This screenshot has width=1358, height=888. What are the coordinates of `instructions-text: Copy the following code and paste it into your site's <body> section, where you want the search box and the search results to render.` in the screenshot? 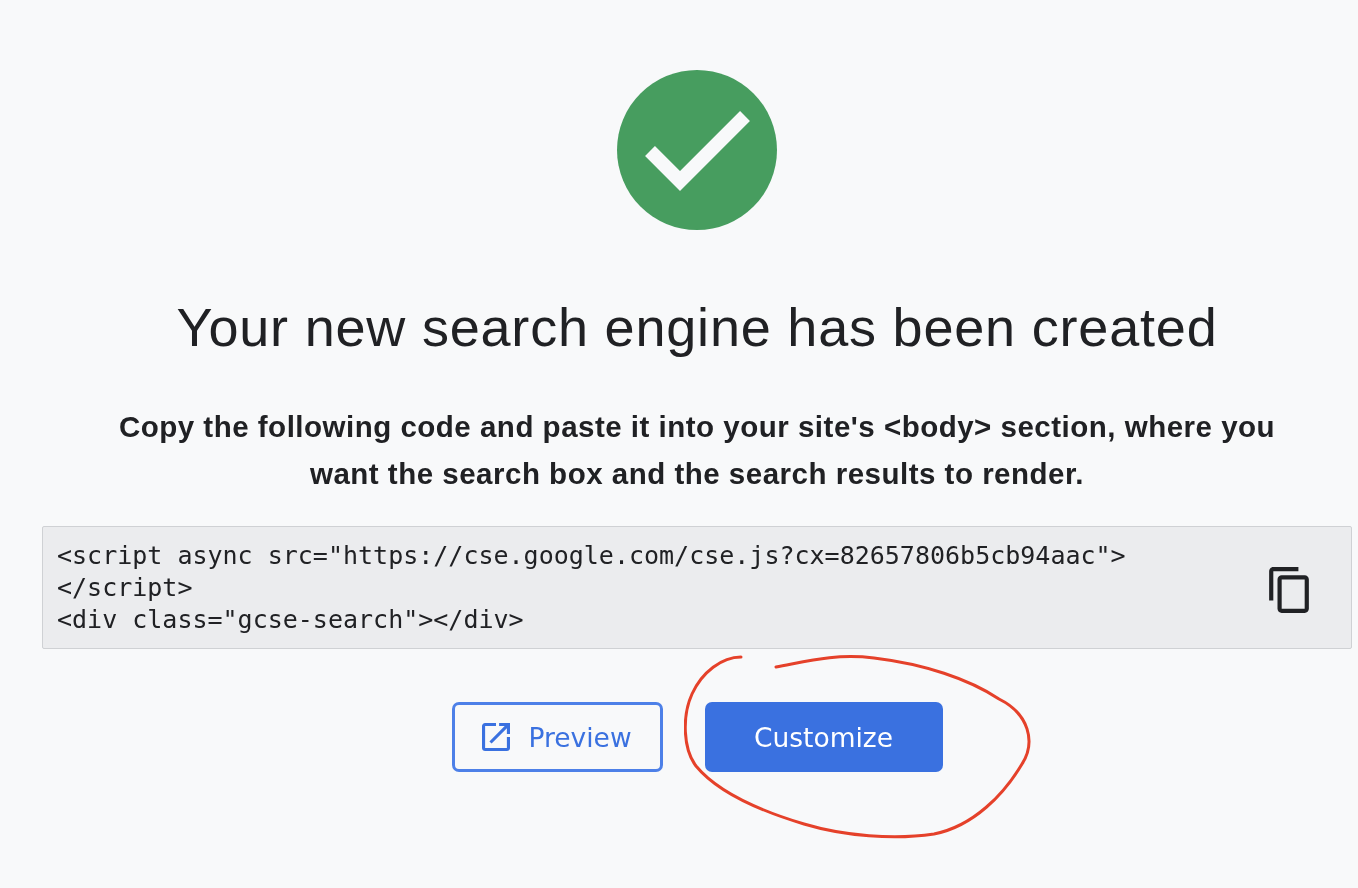 It's located at (697, 450).